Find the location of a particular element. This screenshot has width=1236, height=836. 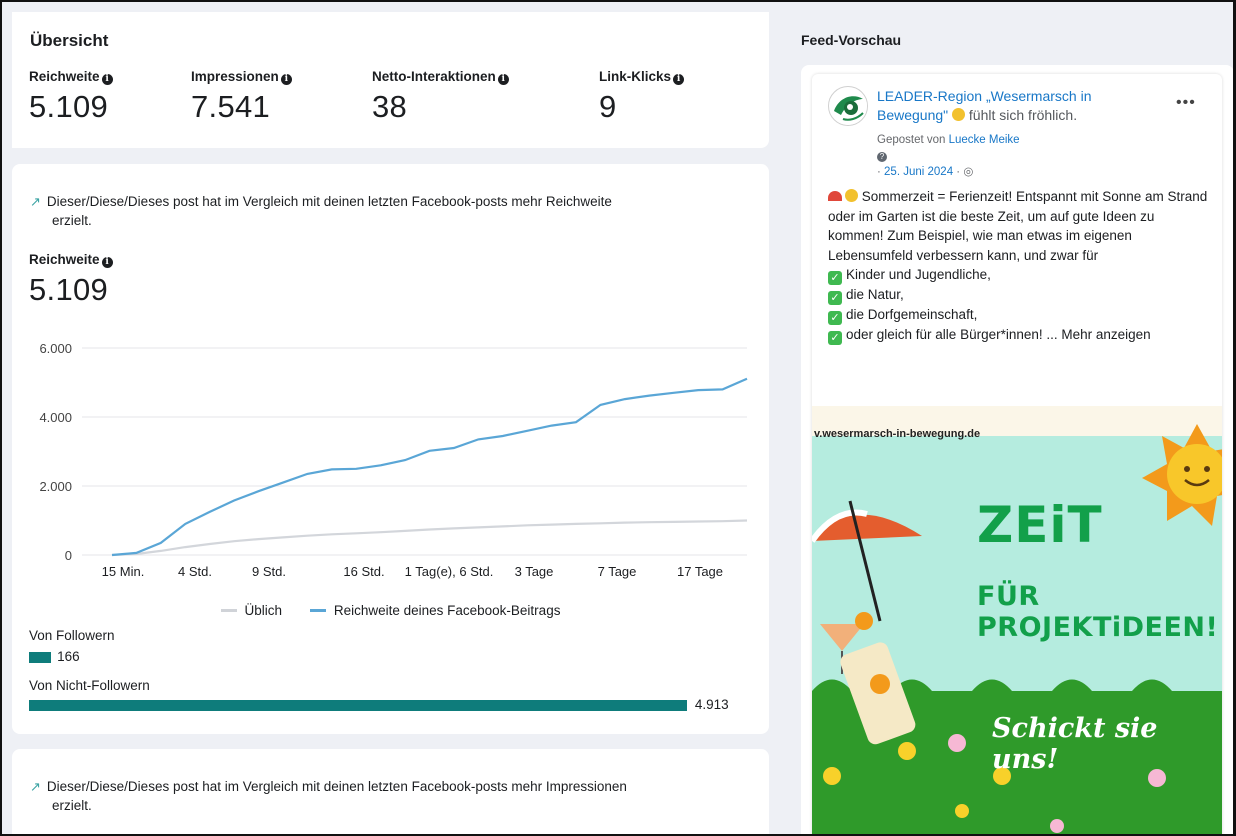

non-followers-value: 4.913 is located at coordinates (711, 704).